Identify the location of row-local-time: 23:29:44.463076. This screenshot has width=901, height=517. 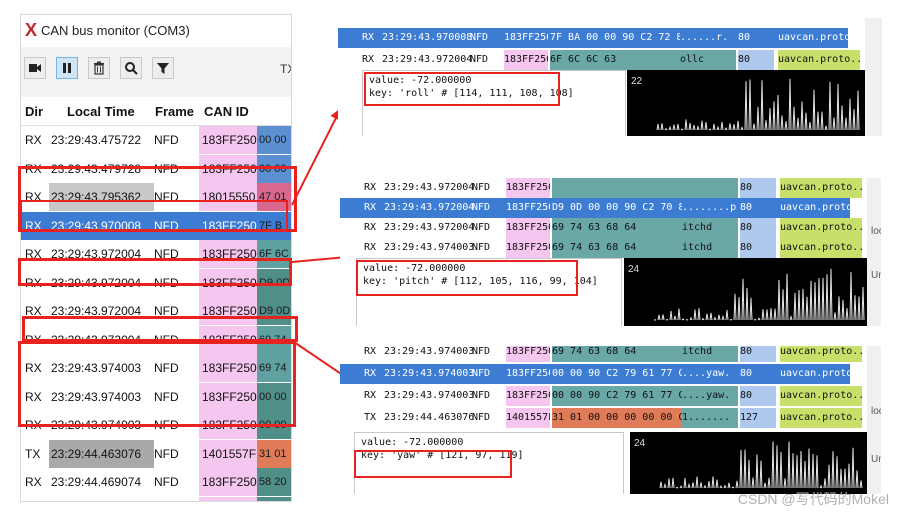
(429, 417).